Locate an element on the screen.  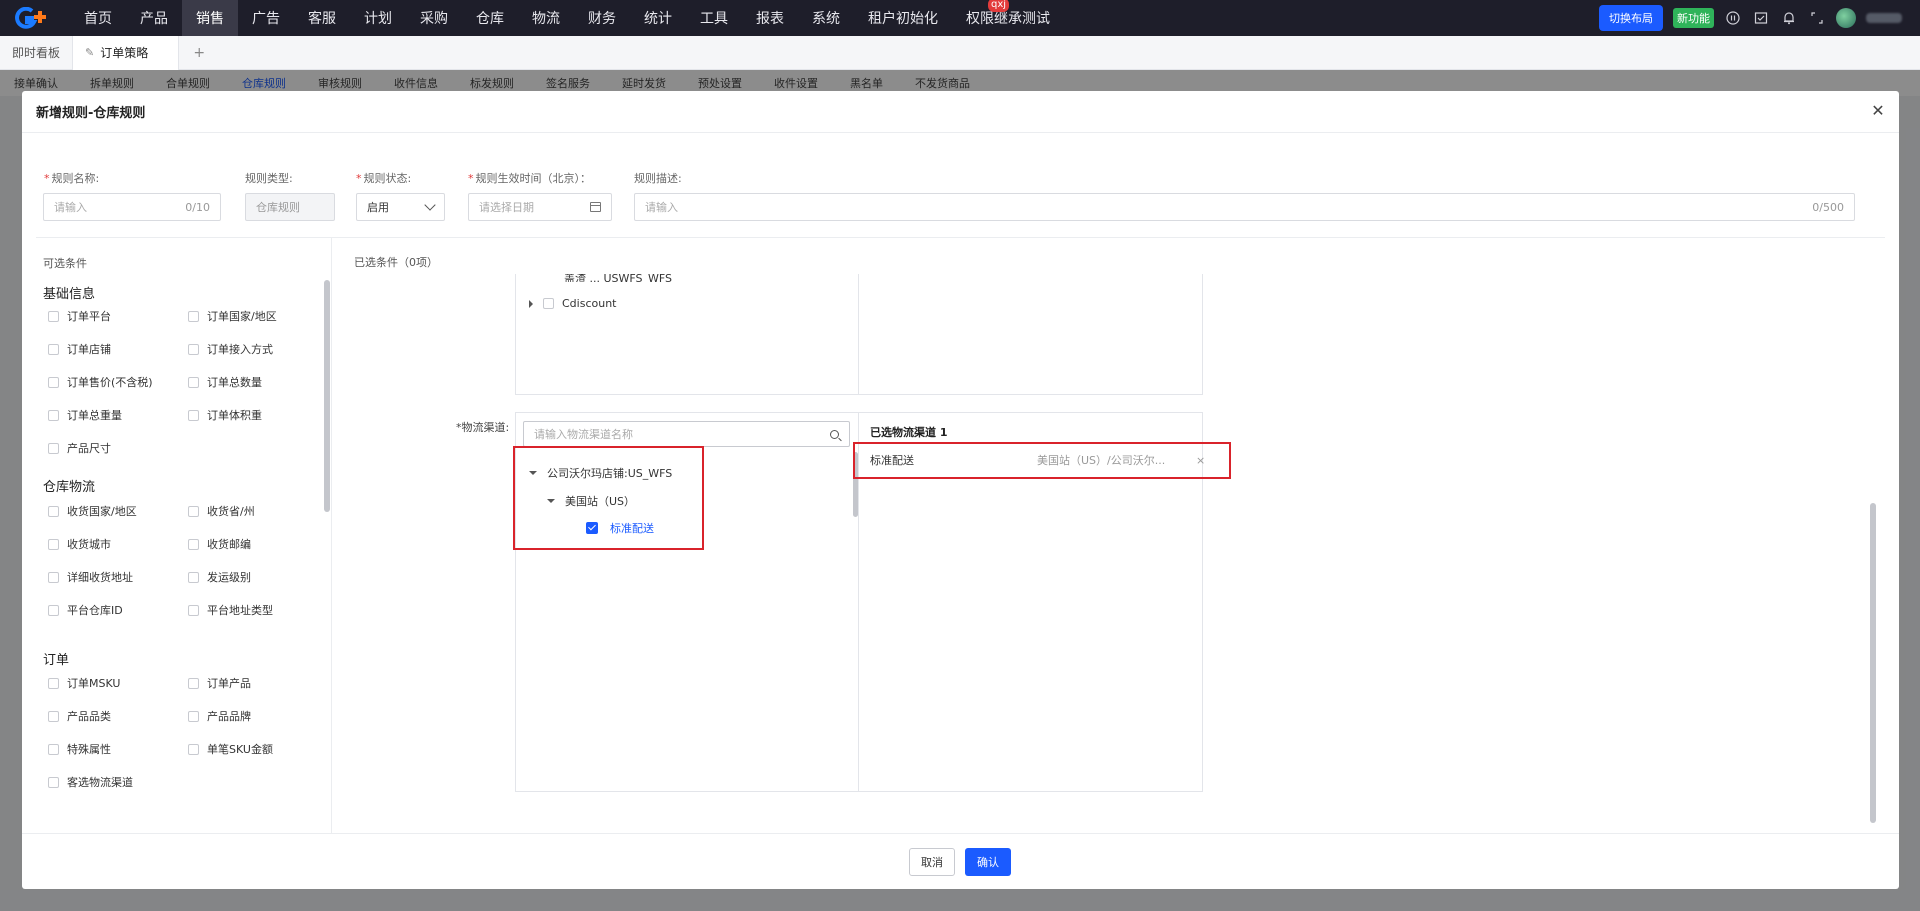
rule-type-label: 规则类型: is located at coordinates (269, 178).